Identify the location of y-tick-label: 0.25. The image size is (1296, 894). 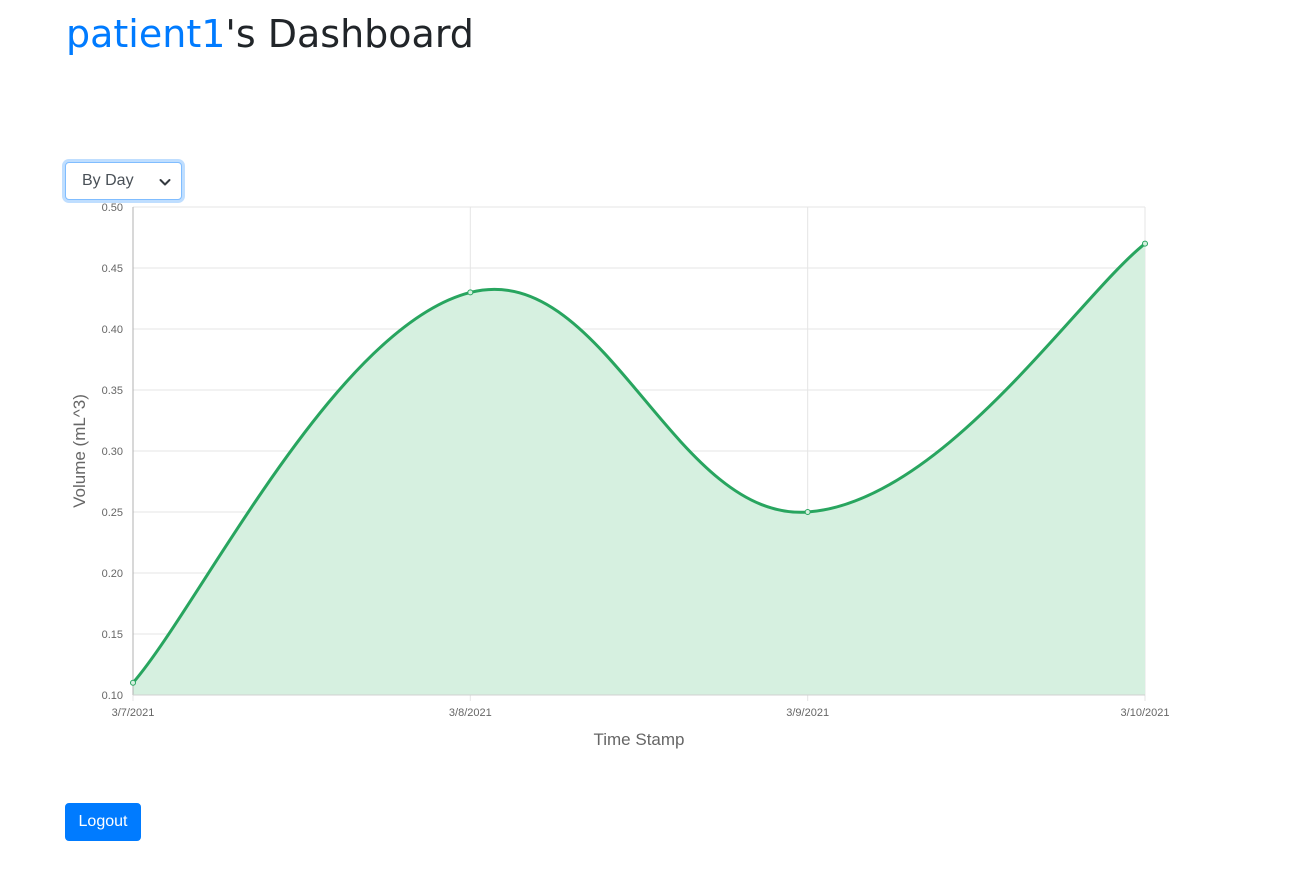
(112, 513).